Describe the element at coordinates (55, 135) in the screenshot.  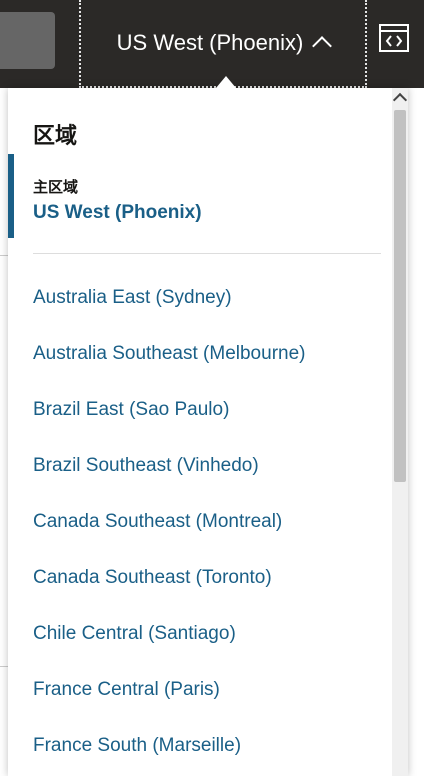
I see `dropdown-title: 区域` at that location.